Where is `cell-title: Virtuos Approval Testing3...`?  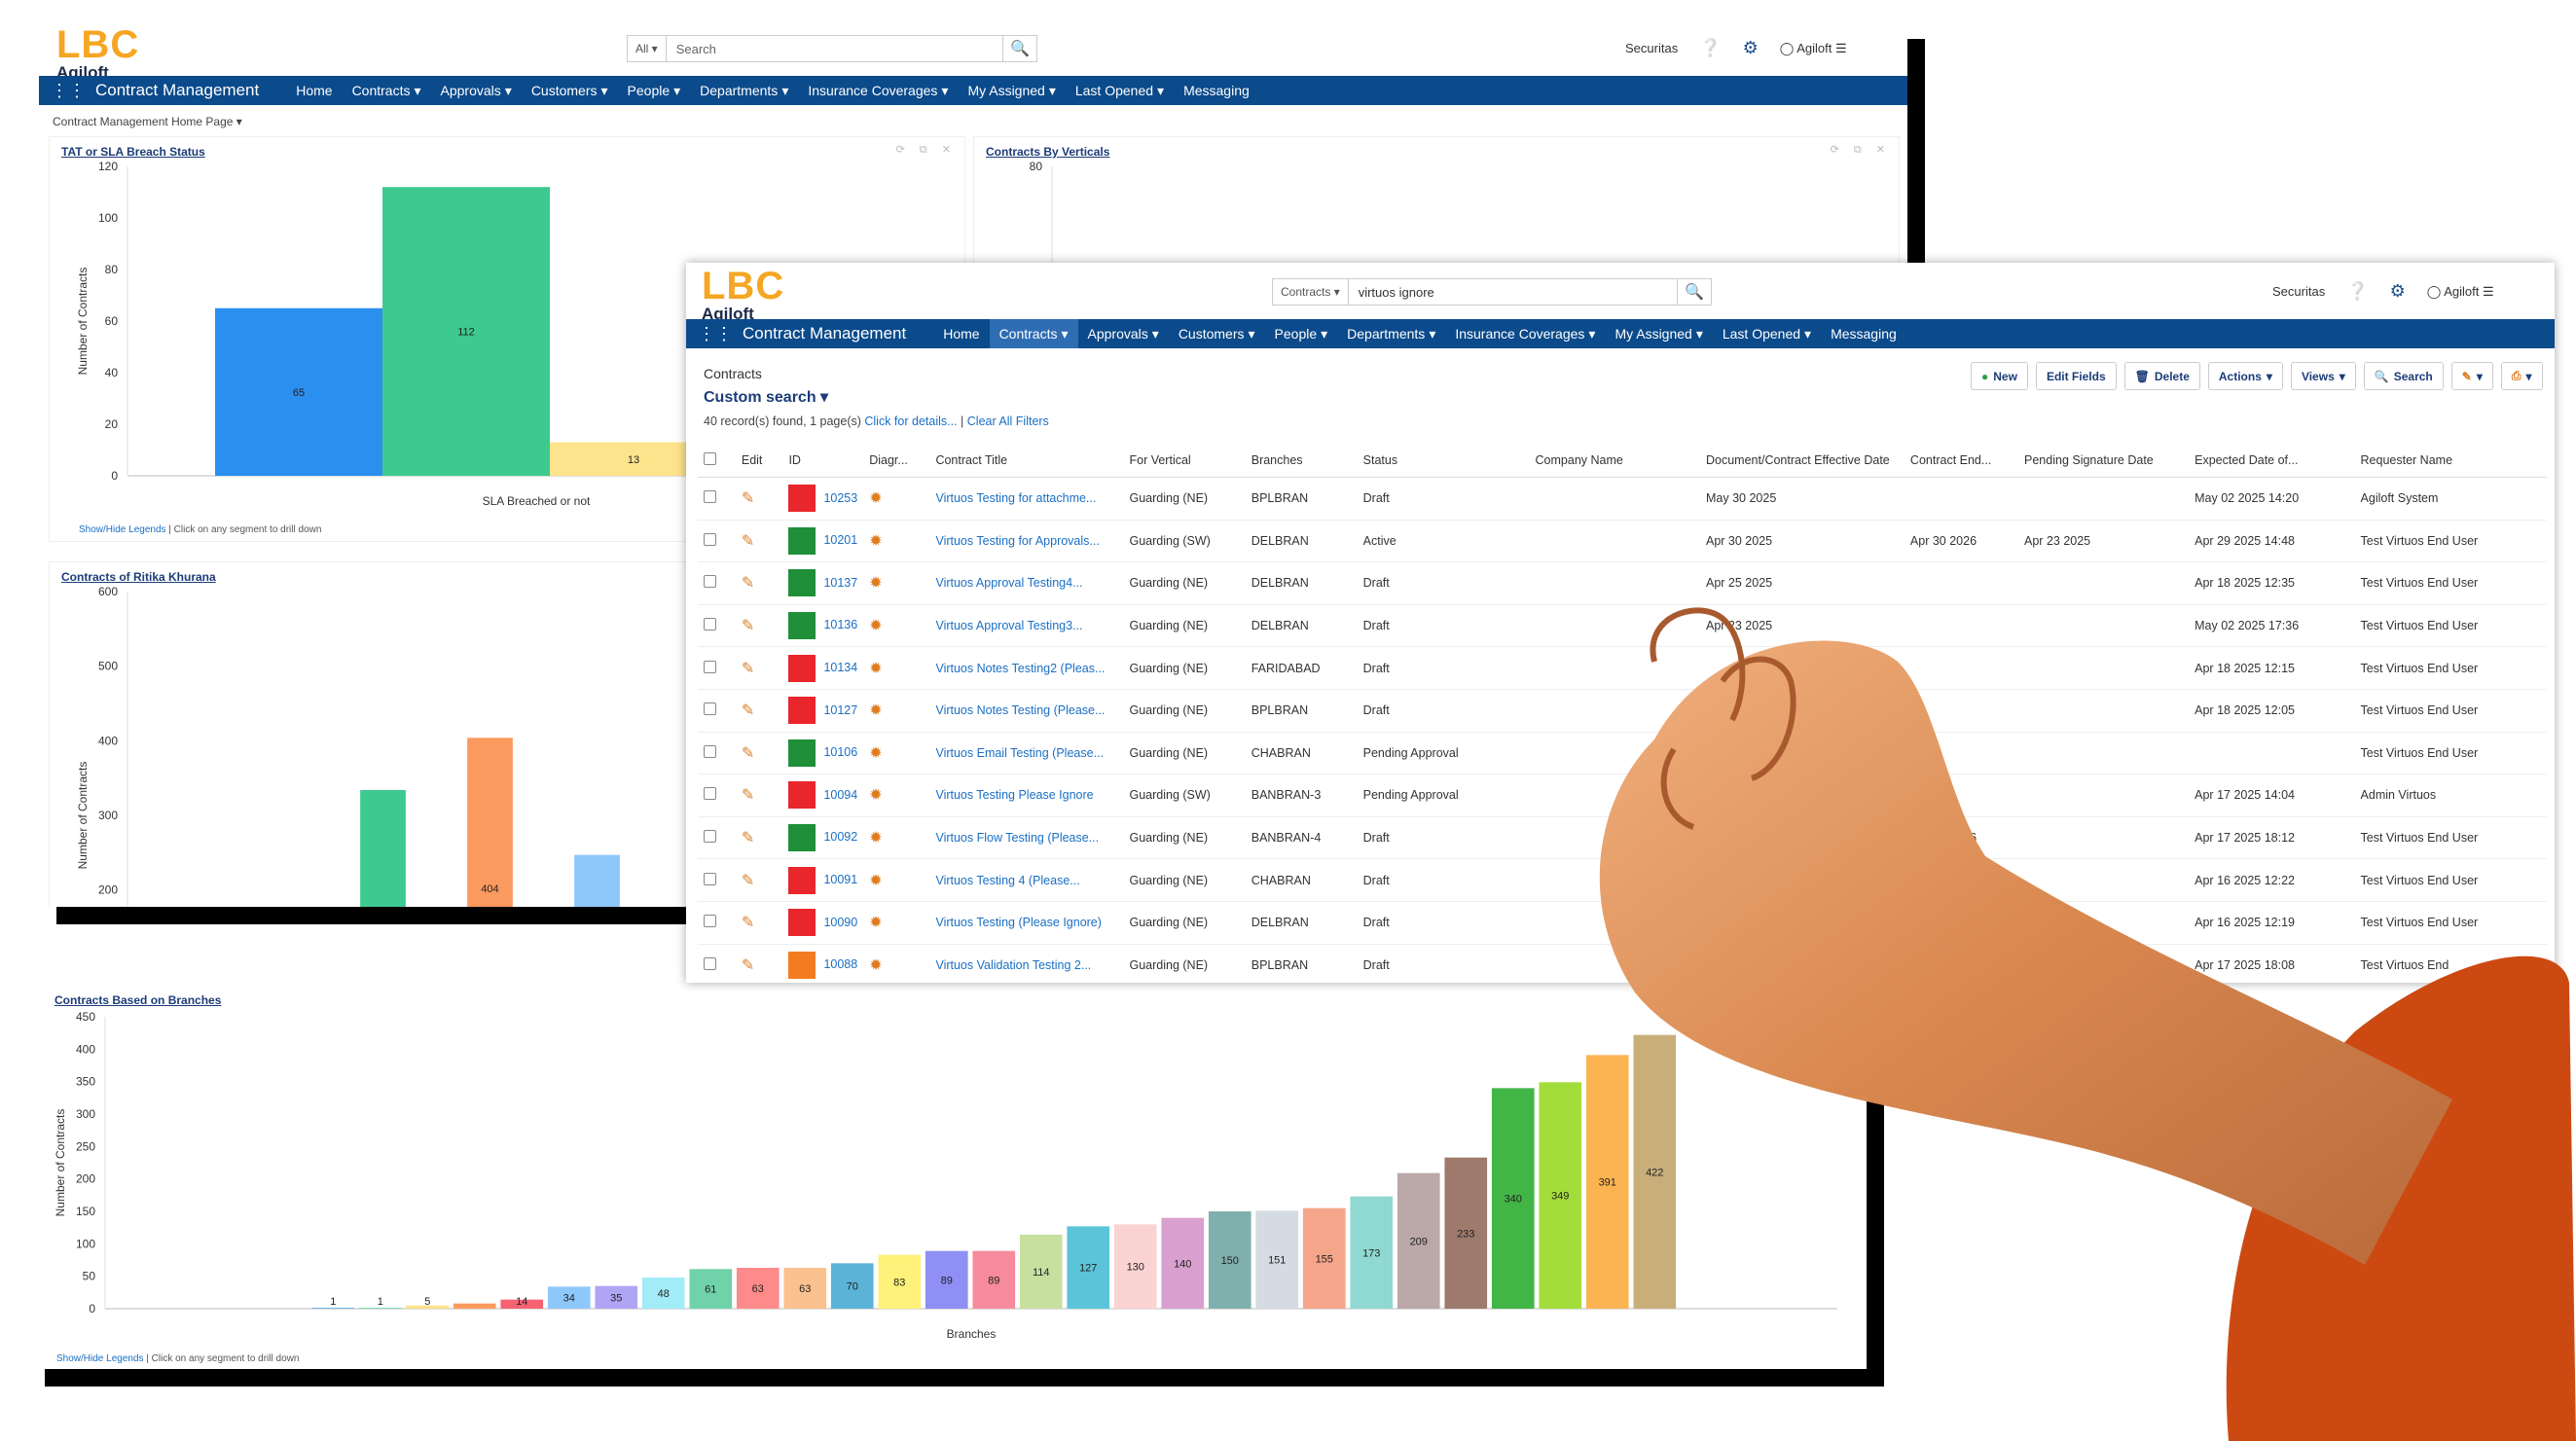 cell-title: Virtuos Approval Testing3... is located at coordinates (1026, 626).